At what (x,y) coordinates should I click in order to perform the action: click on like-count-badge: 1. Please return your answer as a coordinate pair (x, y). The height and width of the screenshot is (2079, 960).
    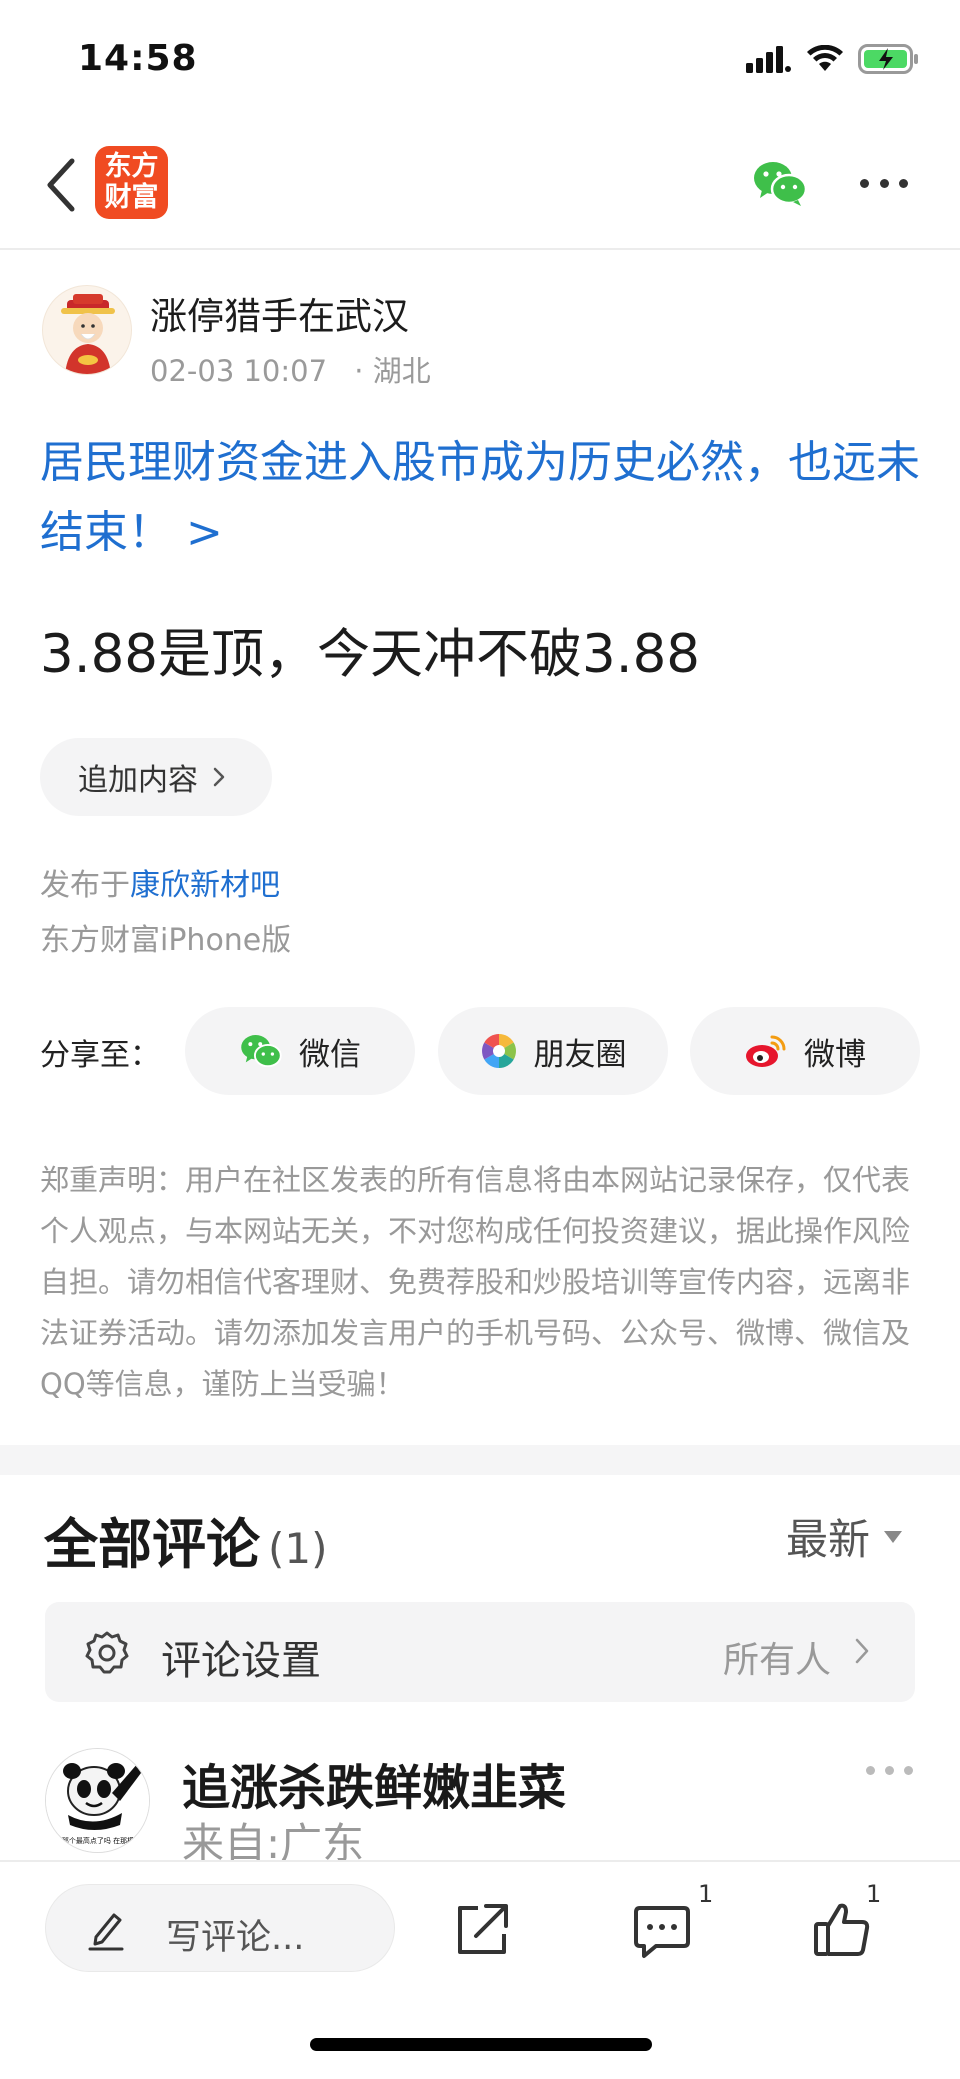
    Looking at the image, I should click on (874, 1894).